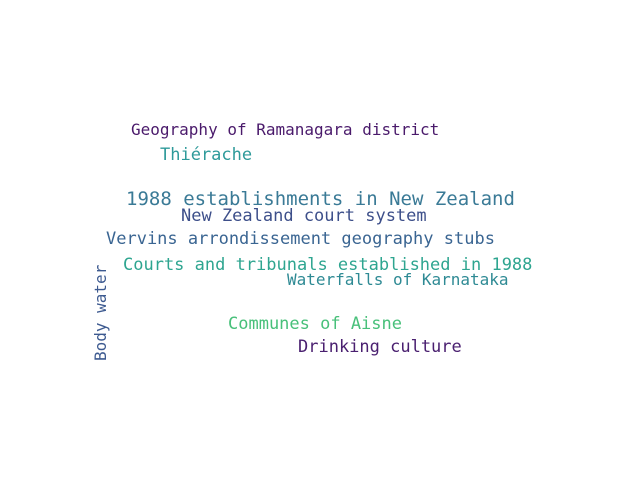 This screenshot has width=640, height=480. Describe the element at coordinates (398, 279) in the screenshot. I see `word-waterfalls-of-karnataka: Waterfalls of Karnataka` at that location.